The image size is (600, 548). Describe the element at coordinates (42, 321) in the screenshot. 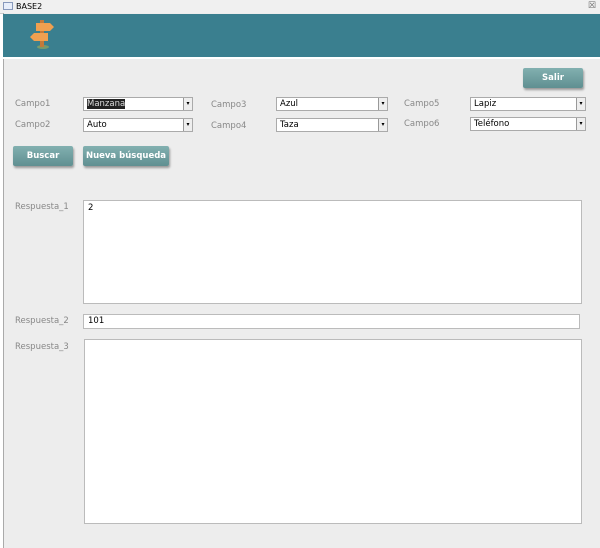

I see `respuesta2-label: Respuesta_2` at that location.